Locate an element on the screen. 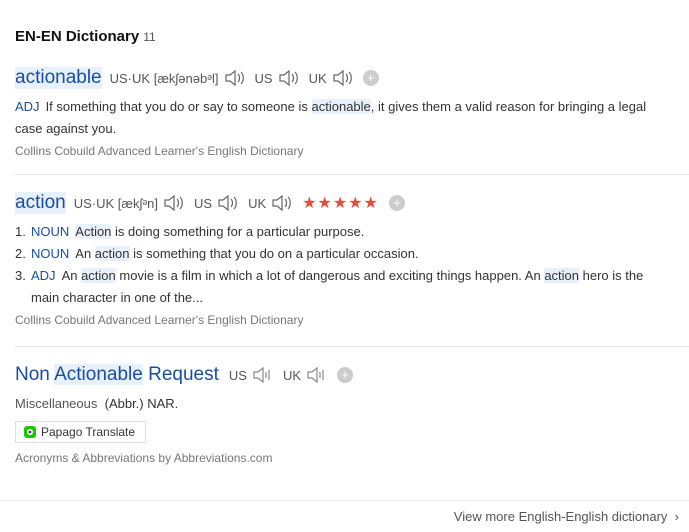 This screenshot has height=532, width=689. pronunciation-us-uk: US·UK [ækʃᵊn] is located at coordinates (116, 203).